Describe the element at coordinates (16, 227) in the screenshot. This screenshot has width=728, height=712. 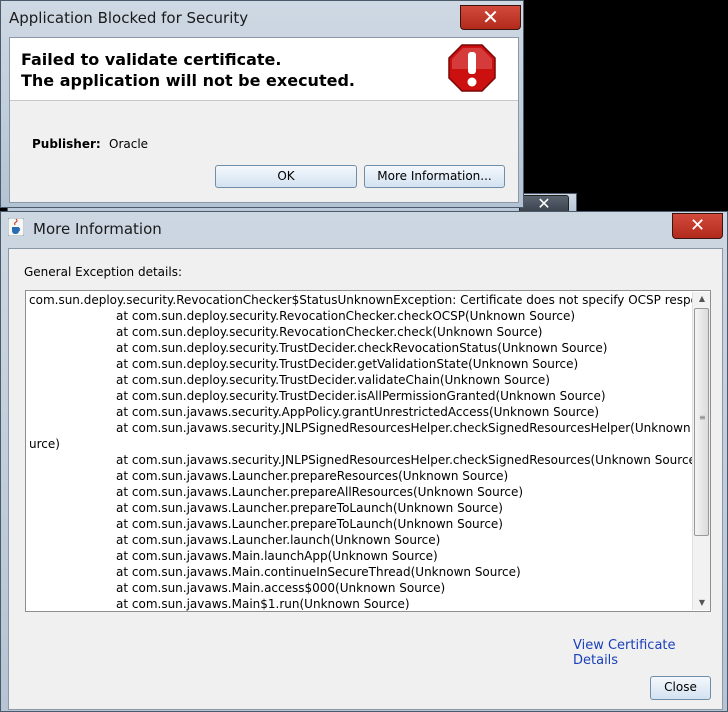
I see `java-cup-icon` at that location.